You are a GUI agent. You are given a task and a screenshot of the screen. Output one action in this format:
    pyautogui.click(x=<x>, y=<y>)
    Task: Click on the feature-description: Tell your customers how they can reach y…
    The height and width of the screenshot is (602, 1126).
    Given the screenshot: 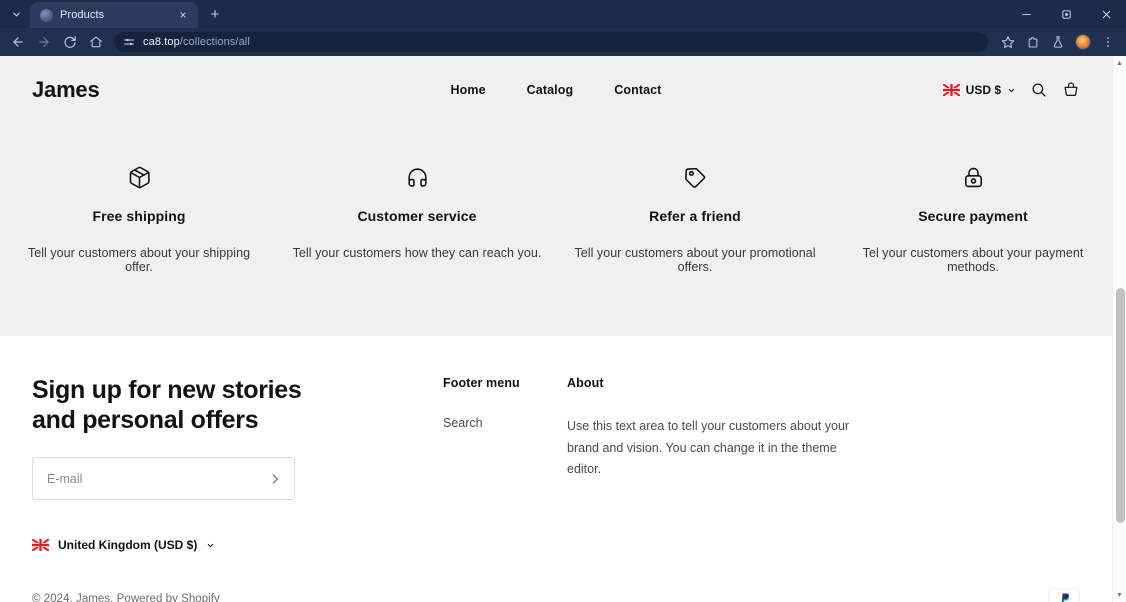 What is the action you would take?
    pyautogui.click(x=417, y=253)
    